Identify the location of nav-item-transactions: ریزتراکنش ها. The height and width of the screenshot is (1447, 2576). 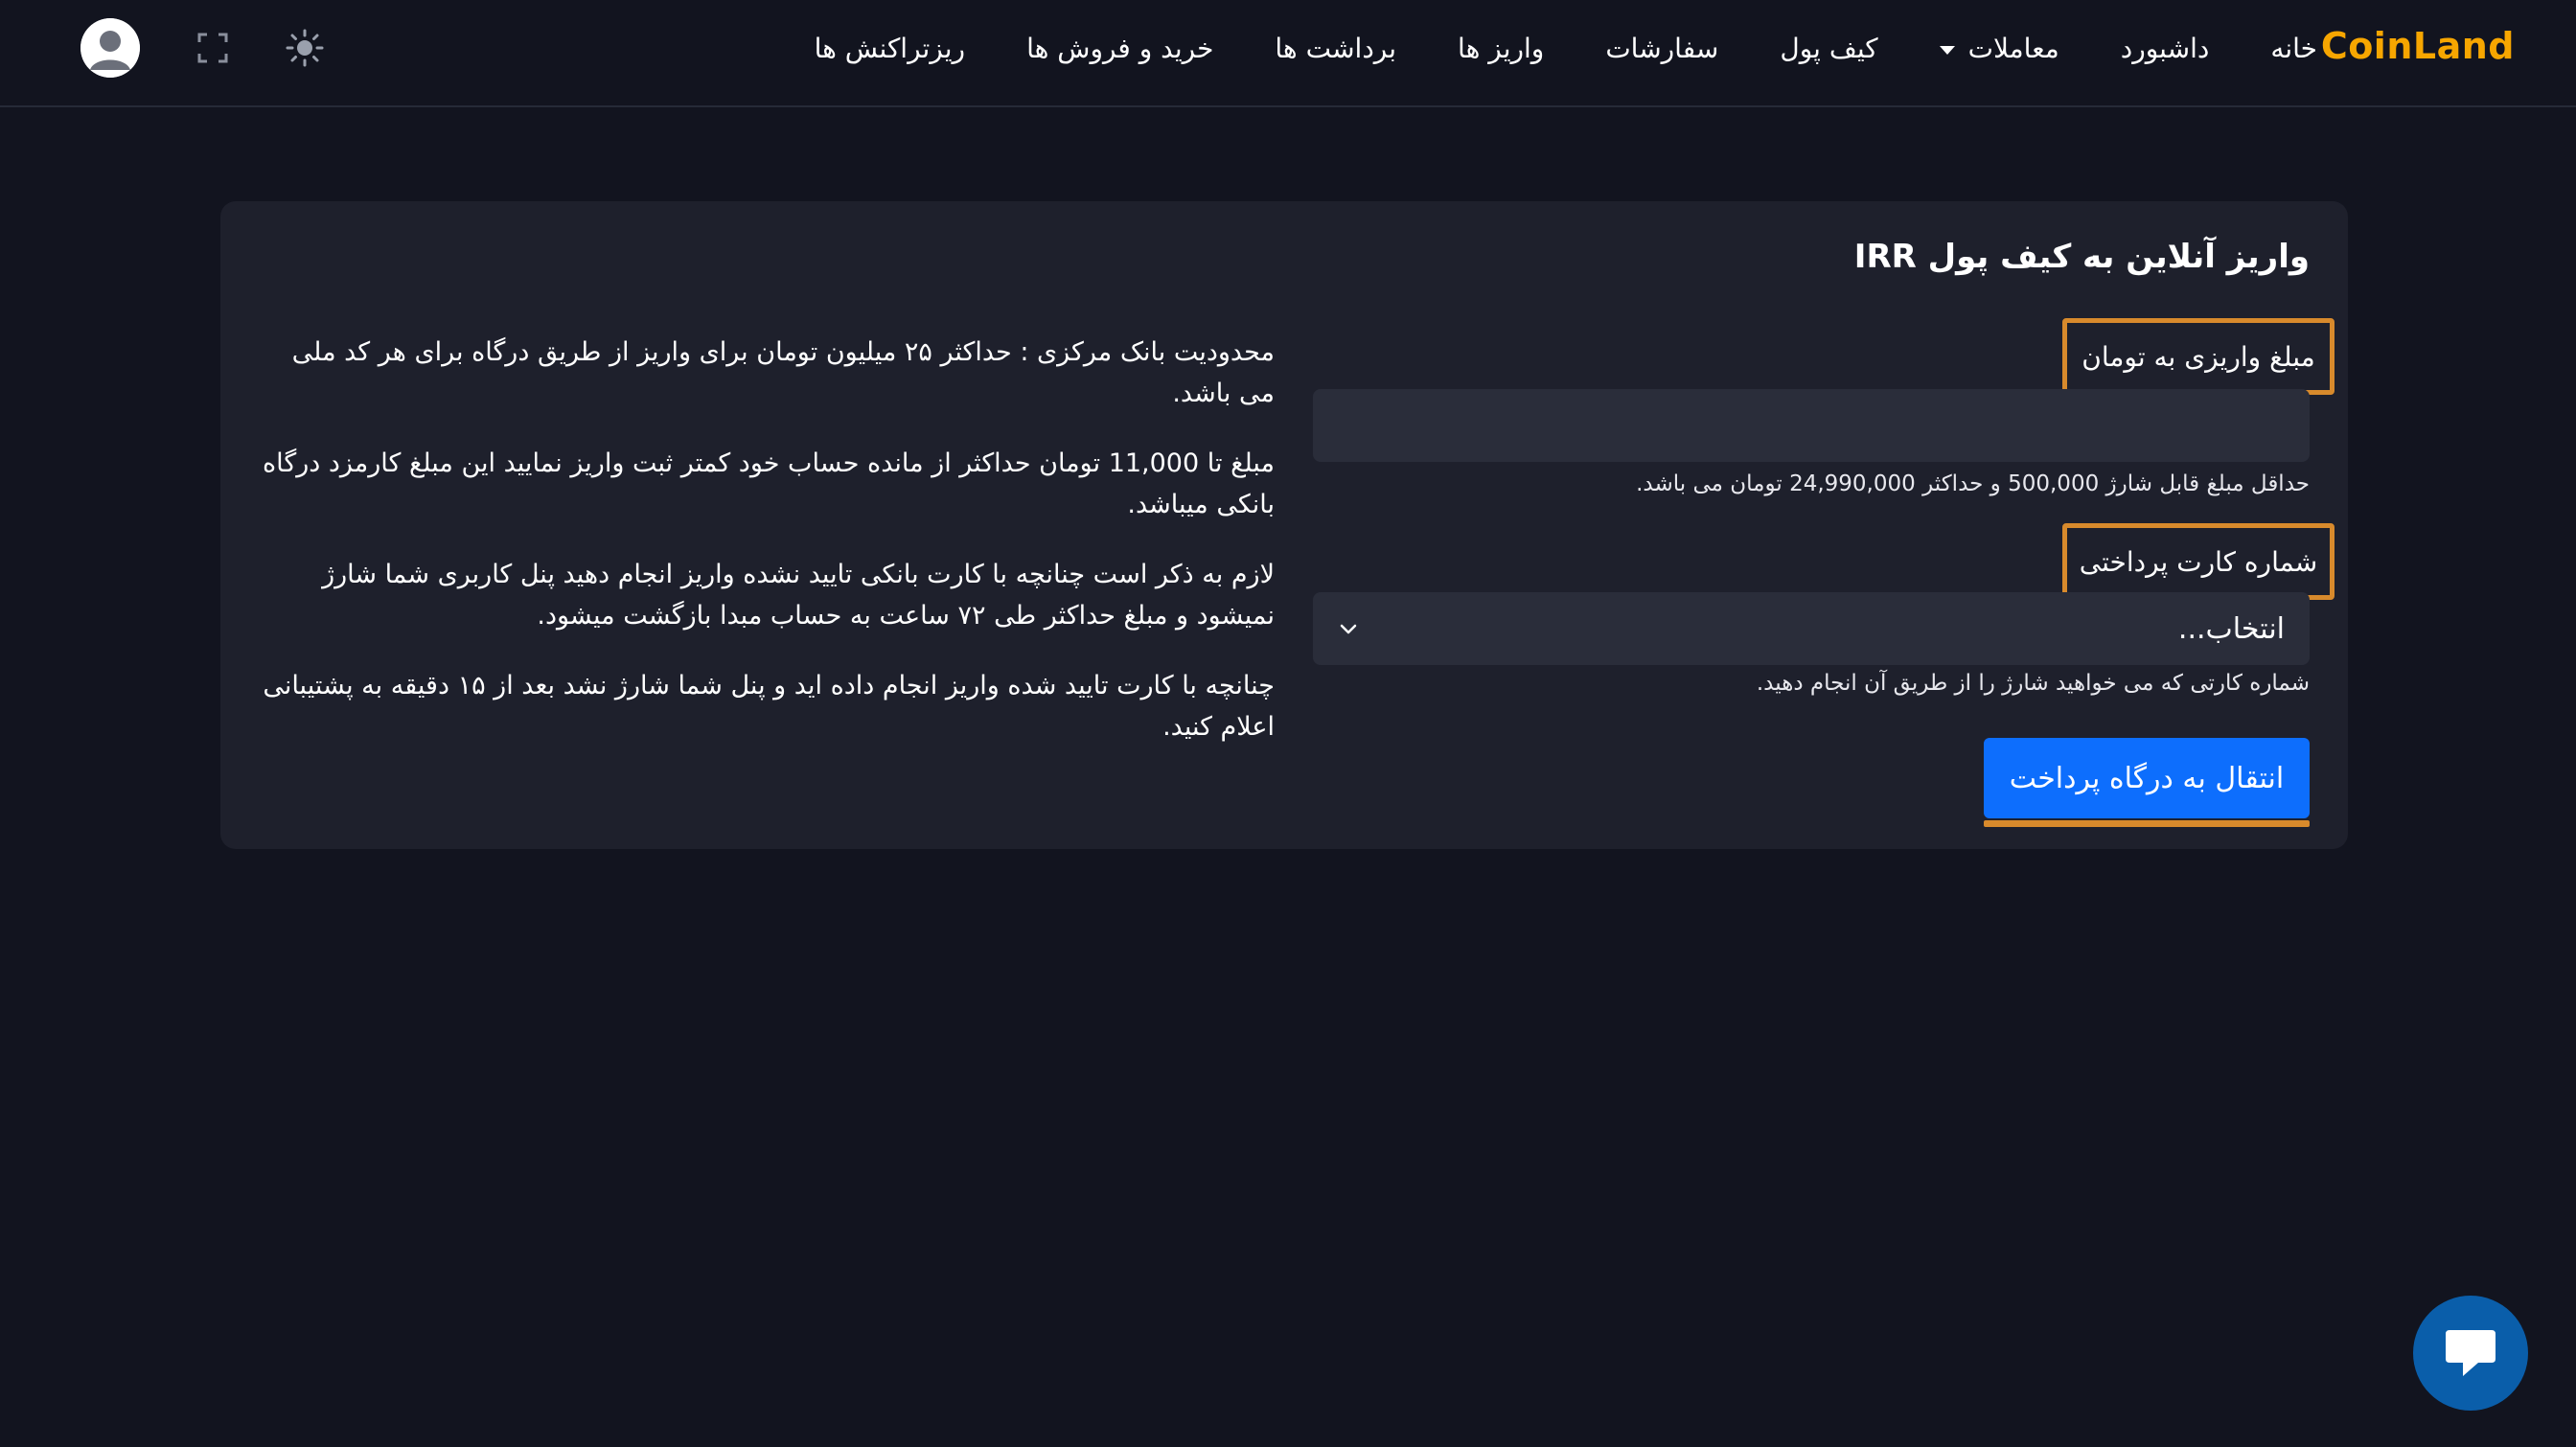
(890, 49).